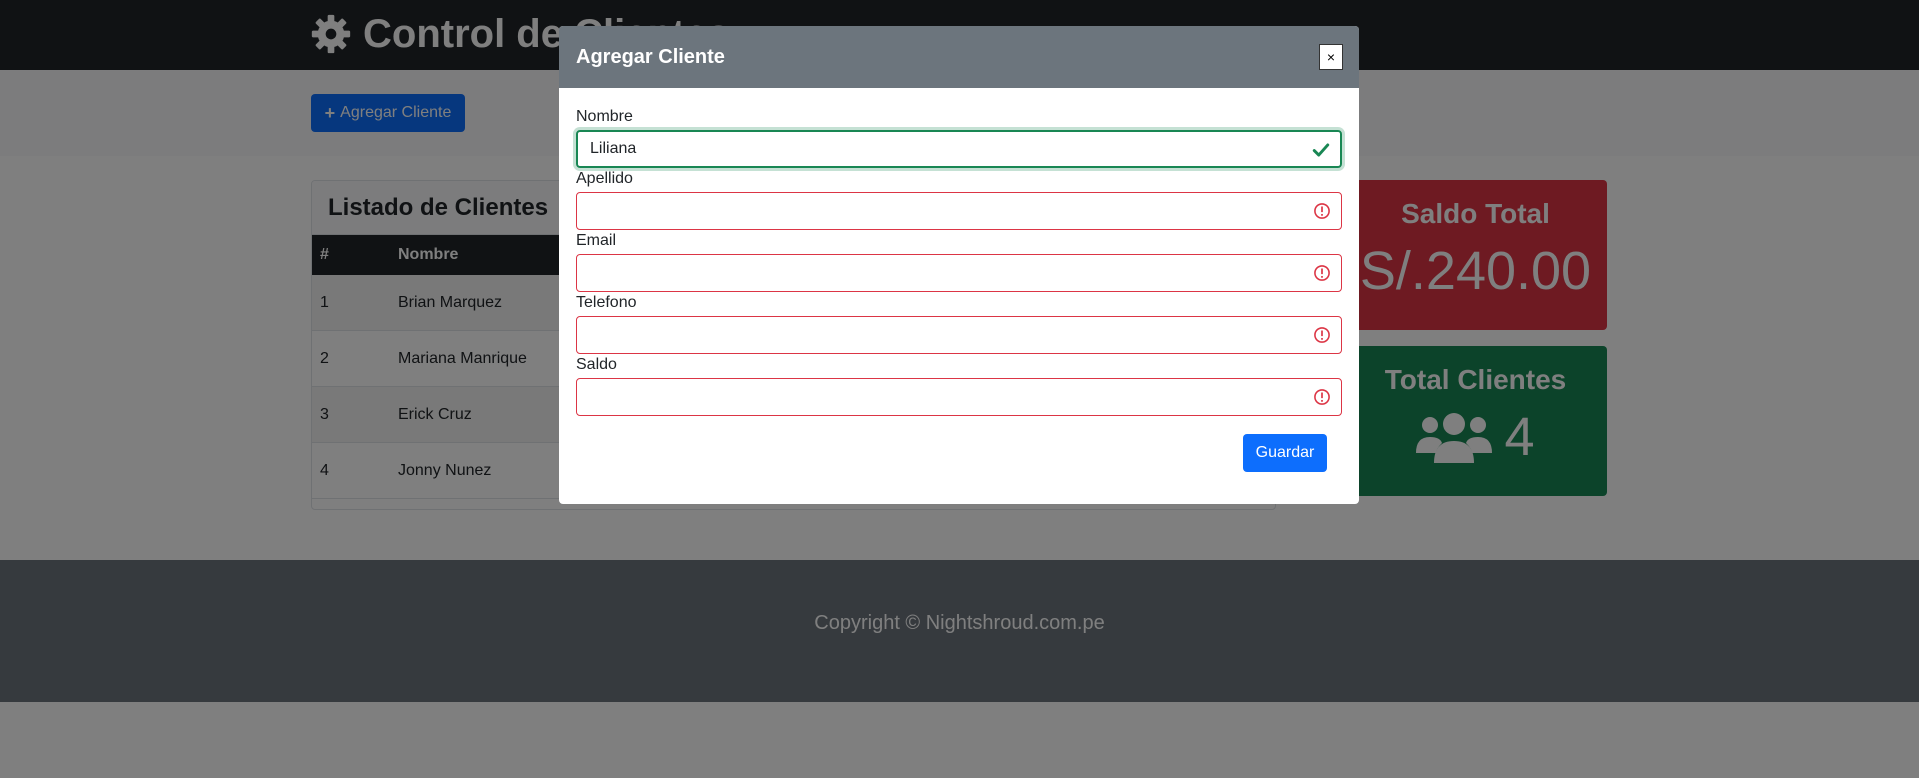 Image resolution: width=1919 pixels, height=778 pixels. I want to click on modal-close-button: ×, so click(1331, 57).